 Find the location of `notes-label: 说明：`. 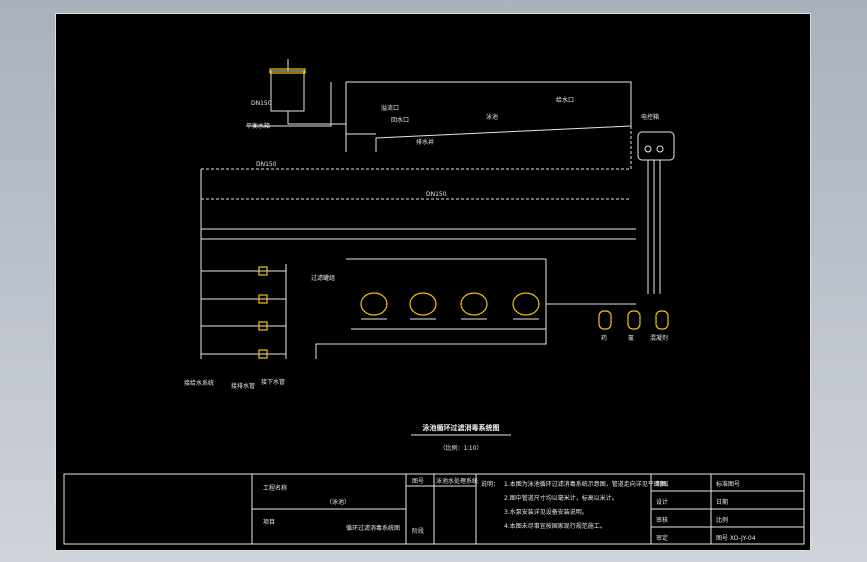

notes-label: 说明： is located at coordinates (490, 484).